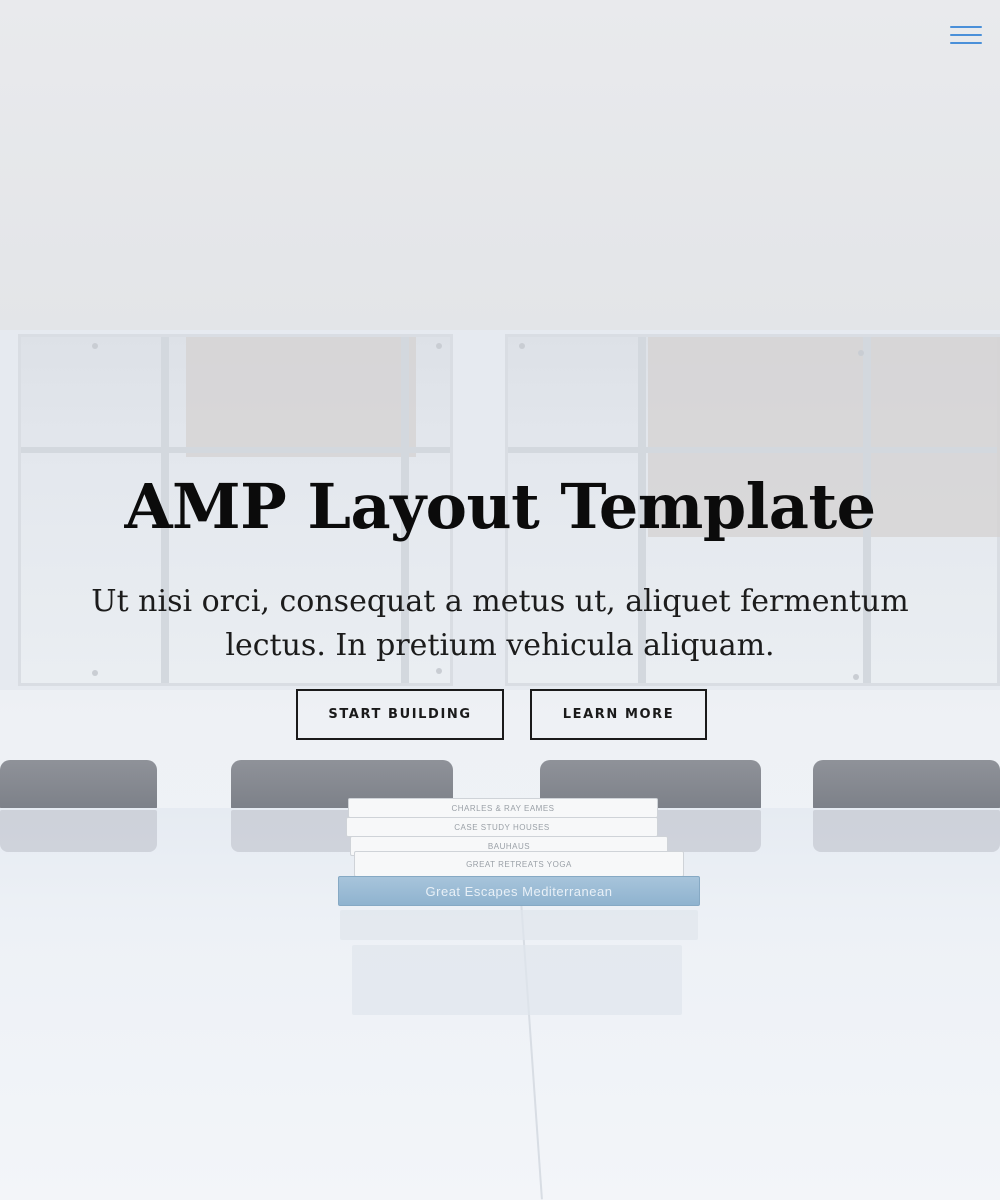  What do you see at coordinates (519, 891) in the screenshot?
I see `background-book: Great Escapes Mediterranean` at bounding box center [519, 891].